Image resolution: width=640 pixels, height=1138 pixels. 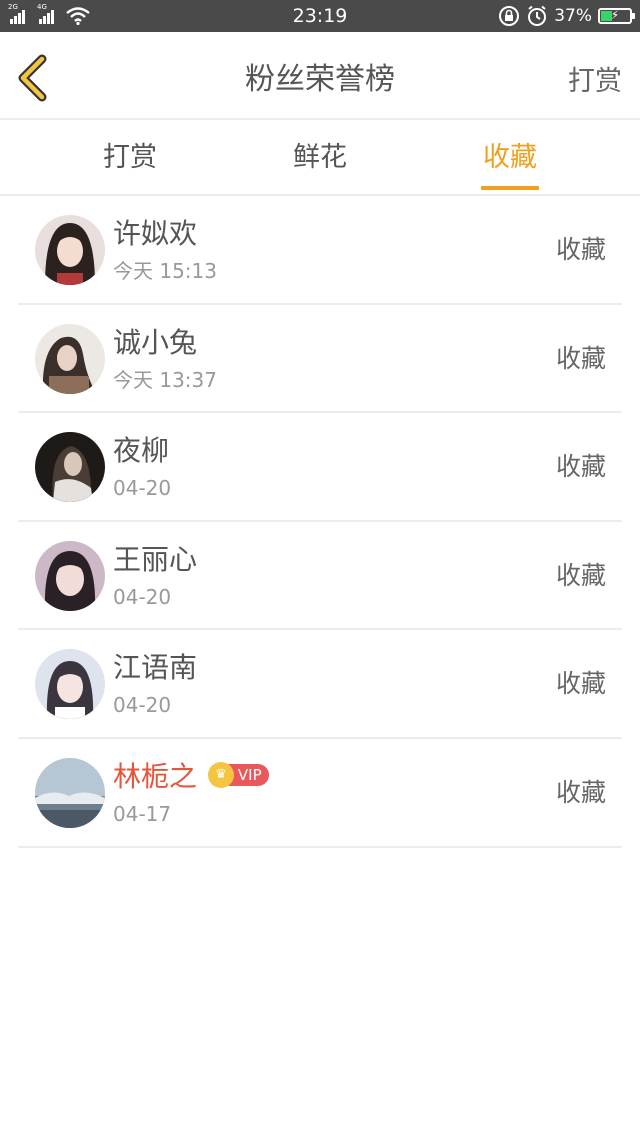 What do you see at coordinates (573, 16) in the screenshot?
I see `battery-percent: 37%` at bounding box center [573, 16].